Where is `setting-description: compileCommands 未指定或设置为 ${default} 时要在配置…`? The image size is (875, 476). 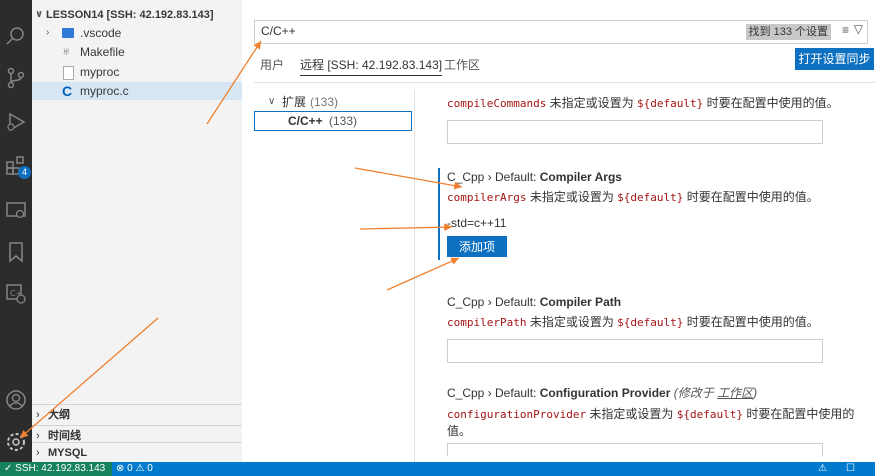
setting-description: compileCommands 未指定或设置为 ${default} 时要在配置… is located at coordinates (652, 103).